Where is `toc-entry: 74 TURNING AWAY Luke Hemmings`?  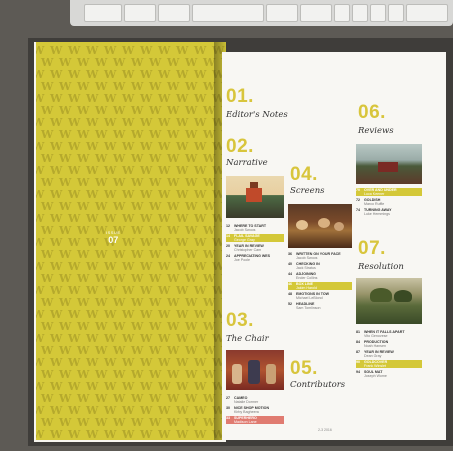
toc-entry: 74 TURNING AWAY Luke Hemmings is located at coordinates (389, 212).